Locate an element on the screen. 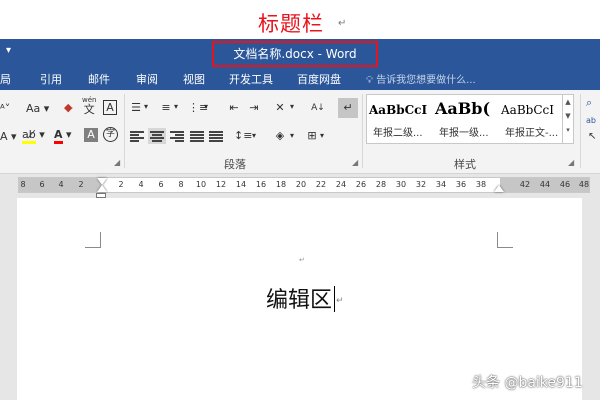  ruler-tick: 36 is located at coordinates (461, 184).